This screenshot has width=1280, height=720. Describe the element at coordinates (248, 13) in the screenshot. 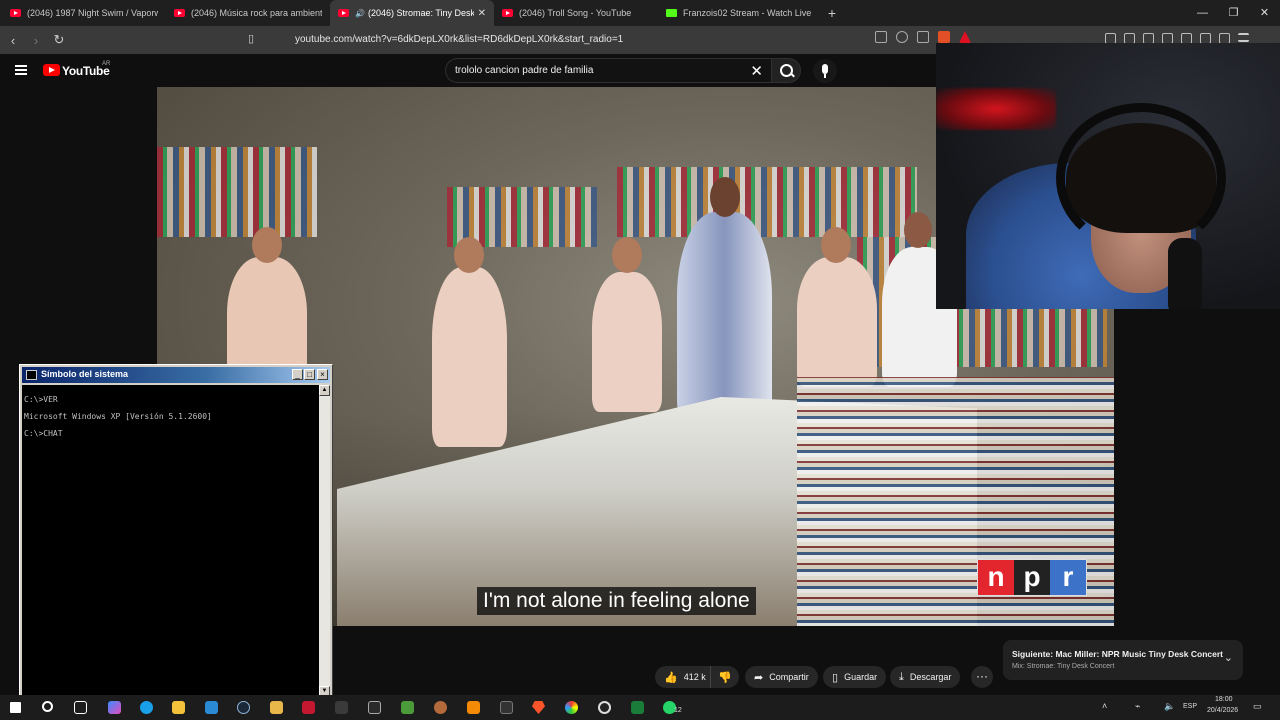

I see `browser-tab: (2046) Música rock para ambientes d` at that location.